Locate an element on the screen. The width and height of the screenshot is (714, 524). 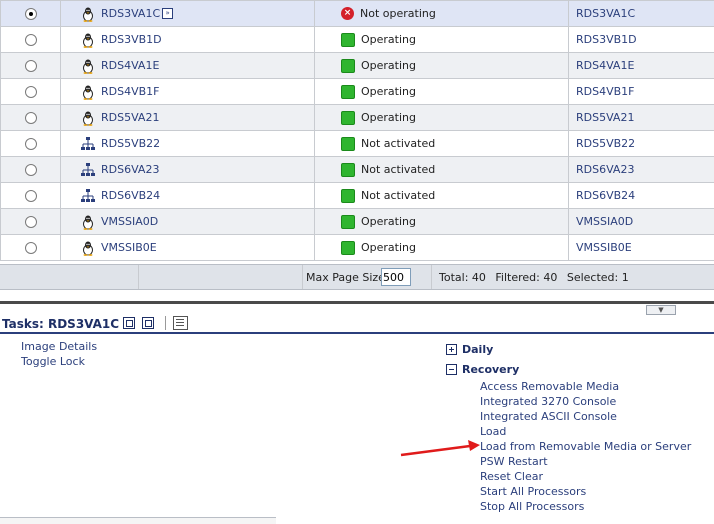
table-row: RDS6VA23 Not activated RDS6VA23 is located at coordinates (357, 170).